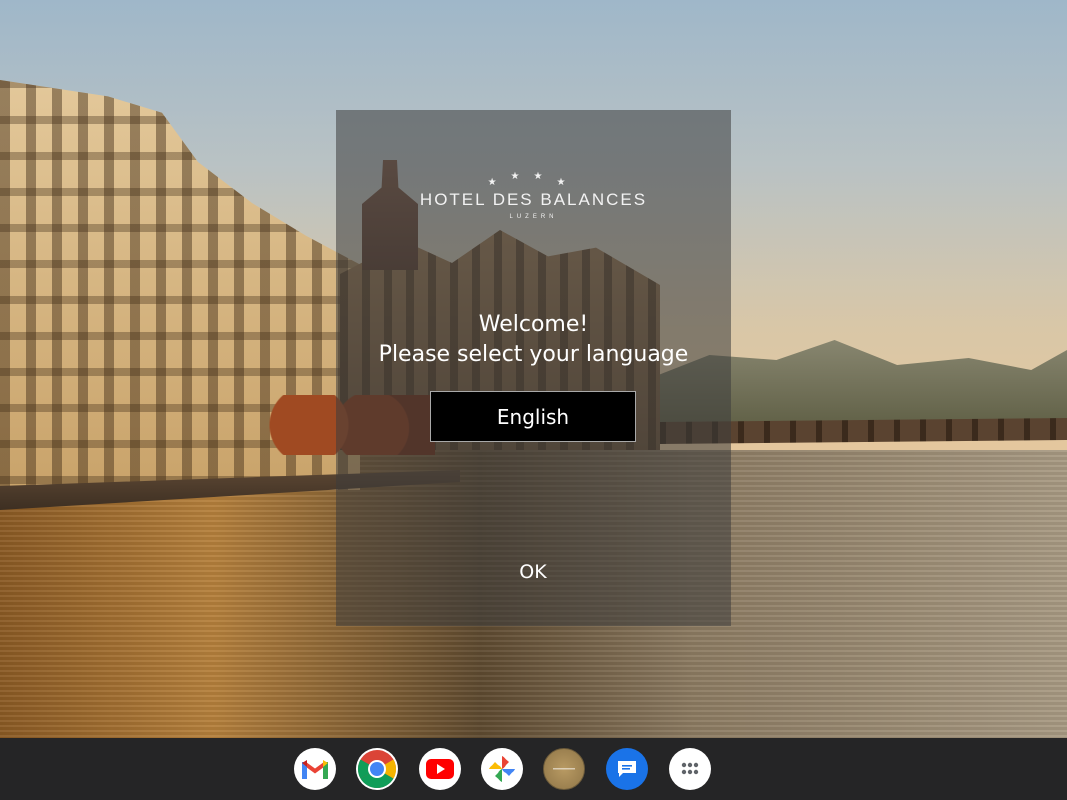 Image resolution: width=1067 pixels, height=800 pixels. What do you see at coordinates (533, 217) in the screenshot?
I see `hotel-city: LUZERN` at bounding box center [533, 217].